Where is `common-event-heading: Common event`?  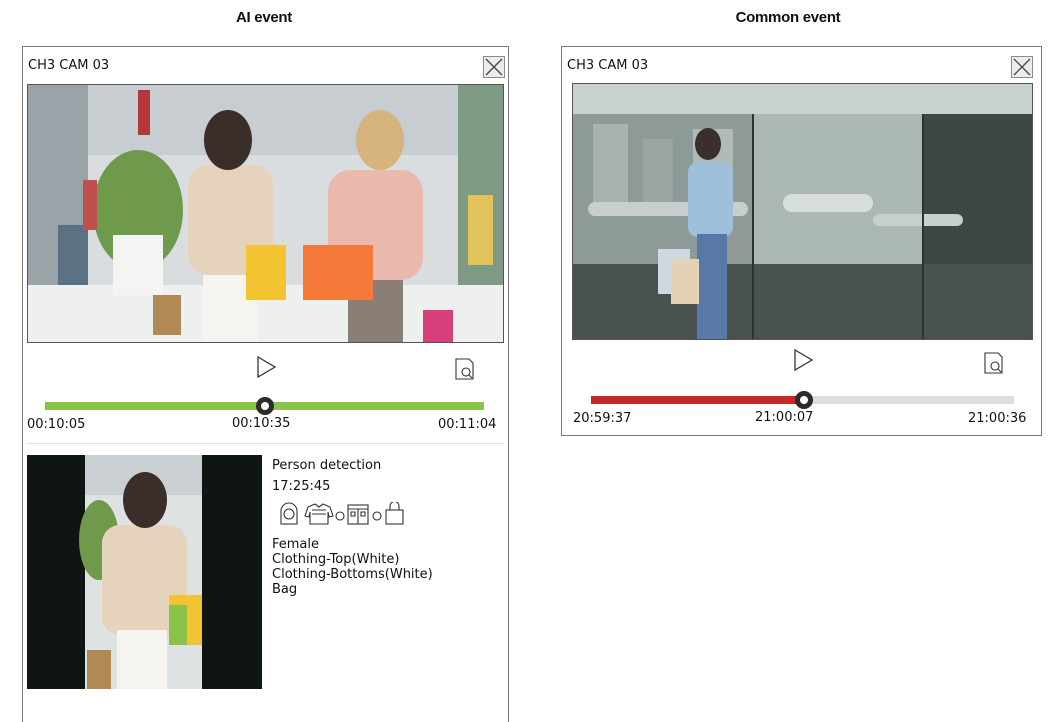
common-event-heading: Common event is located at coordinates (788, 17).